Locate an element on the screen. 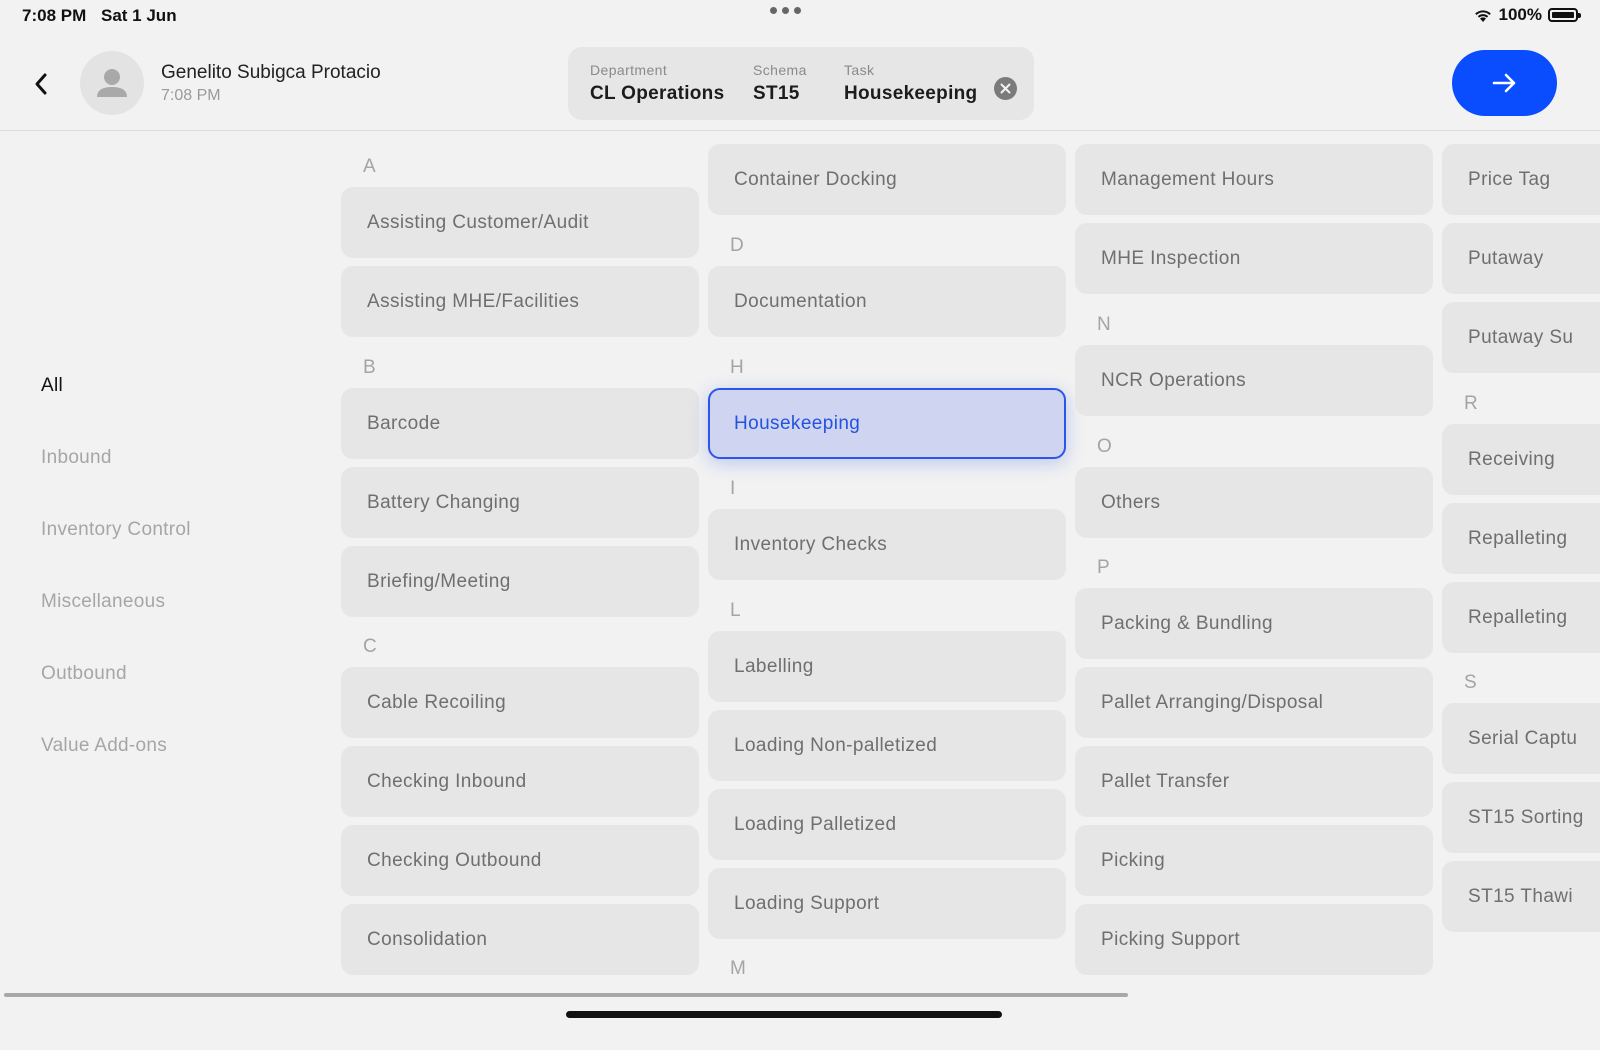 This screenshot has width=1600, height=1050. task-packing-bundling: Packing & Bundling is located at coordinates (1254, 623).